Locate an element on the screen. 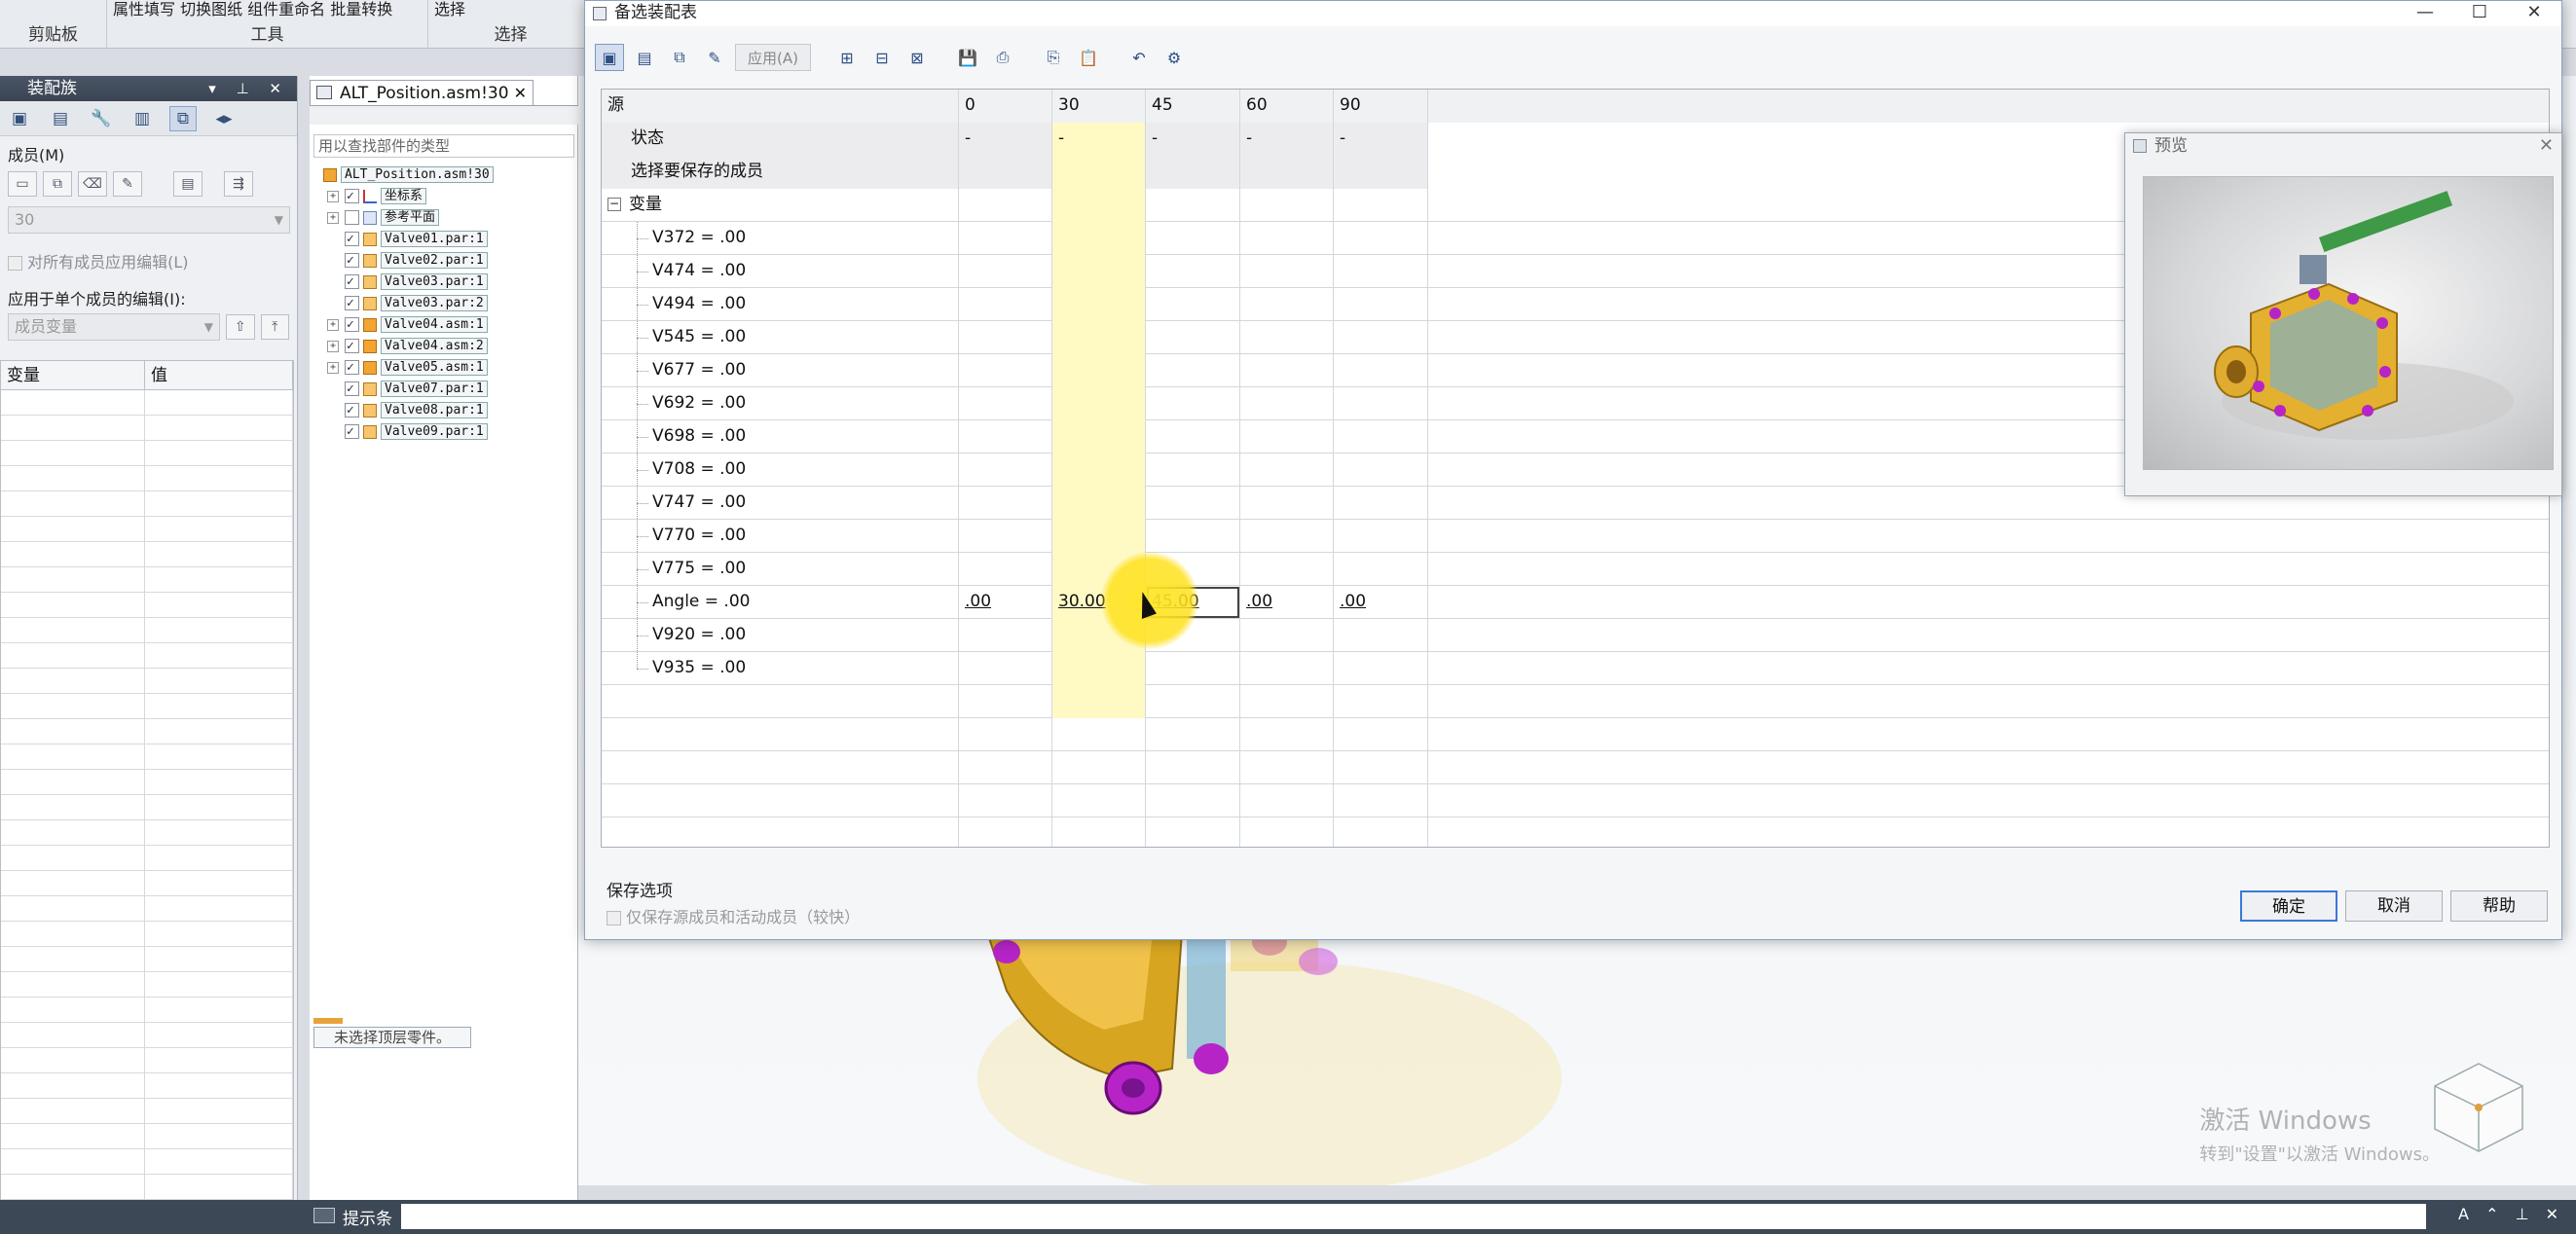 The width and height of the screenshot is (2576, 1234). layers-tab-icon: ▤ is located at coordinates (60, 118).